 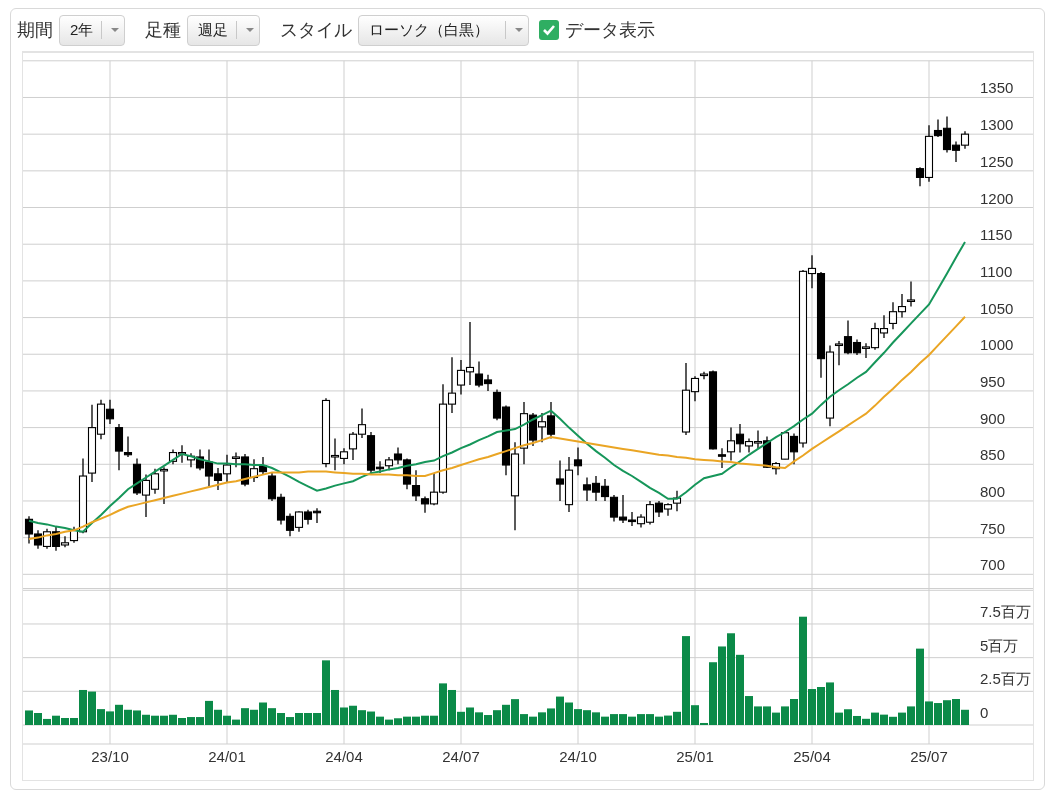 What do you see at coordinates (996, 235) in the screenshot?
I see `axis-label: 1150` at bounding box center [996, 235].